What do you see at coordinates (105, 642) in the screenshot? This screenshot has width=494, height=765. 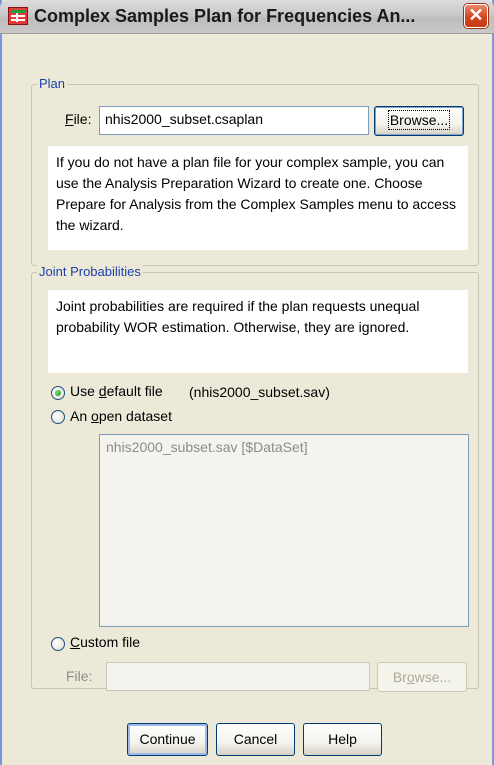 I see `radio-custom-file-label: Custom file` at bounding box center [105, 642].